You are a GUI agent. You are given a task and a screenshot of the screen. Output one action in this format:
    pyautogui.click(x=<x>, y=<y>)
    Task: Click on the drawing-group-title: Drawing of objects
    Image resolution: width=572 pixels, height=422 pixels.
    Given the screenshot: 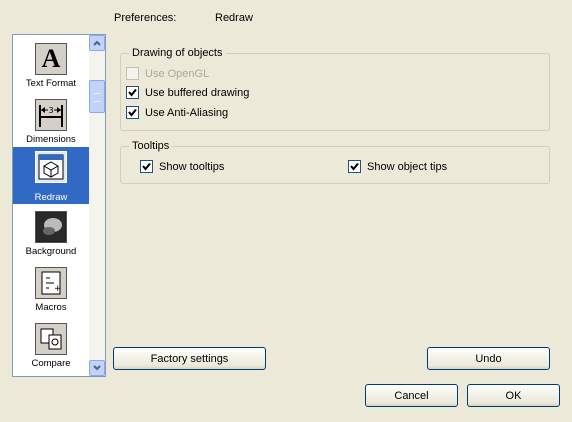 What is the action you would take?
    pyautogui.click(x=177, y=53)
    